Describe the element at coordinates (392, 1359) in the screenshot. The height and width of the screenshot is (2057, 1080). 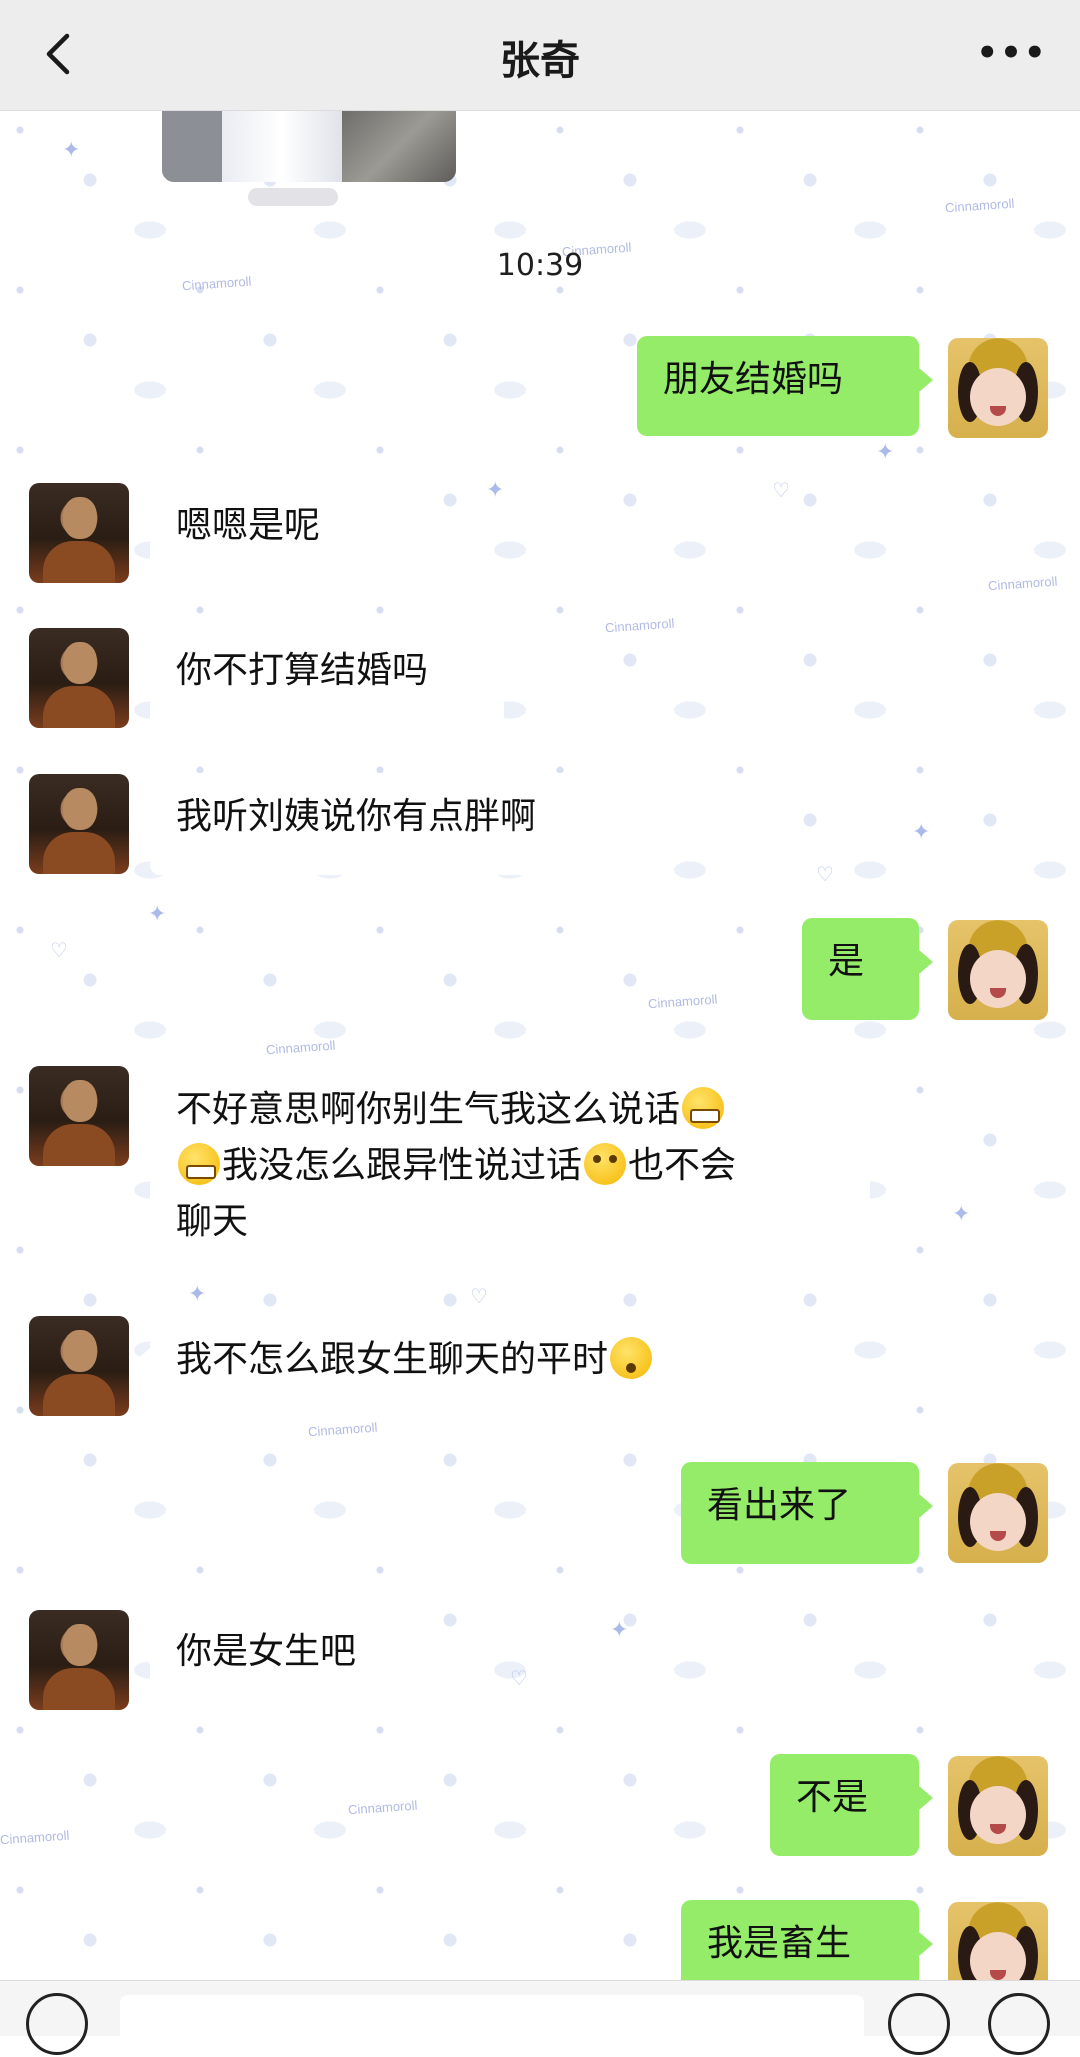
I see `message-text: 我不怎么跟女生聊天的平时` at that location.